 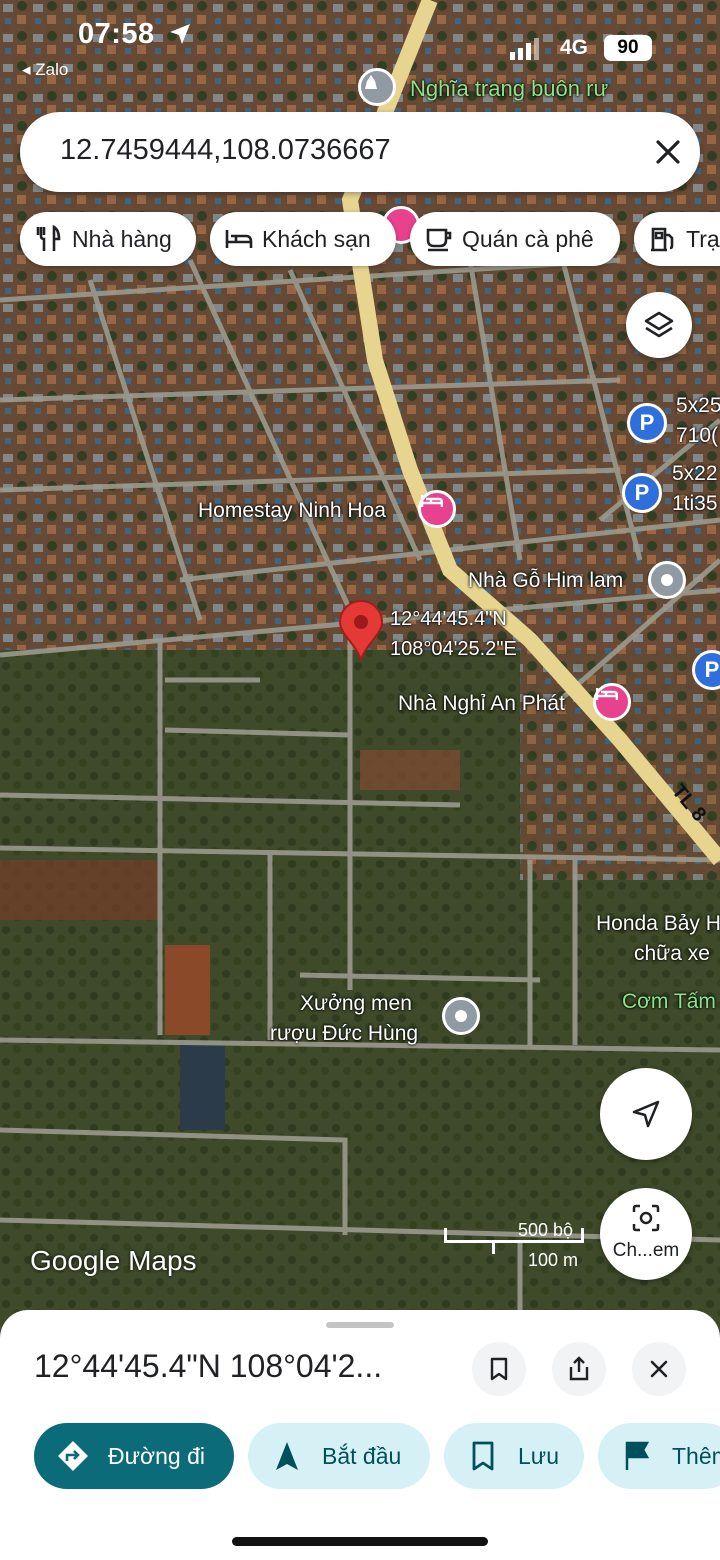 What do you see at coordinates (225, 150) in the screenshot?
I see `search-query: 12.7459444,108.0736667` at bounding box center [225, 150].